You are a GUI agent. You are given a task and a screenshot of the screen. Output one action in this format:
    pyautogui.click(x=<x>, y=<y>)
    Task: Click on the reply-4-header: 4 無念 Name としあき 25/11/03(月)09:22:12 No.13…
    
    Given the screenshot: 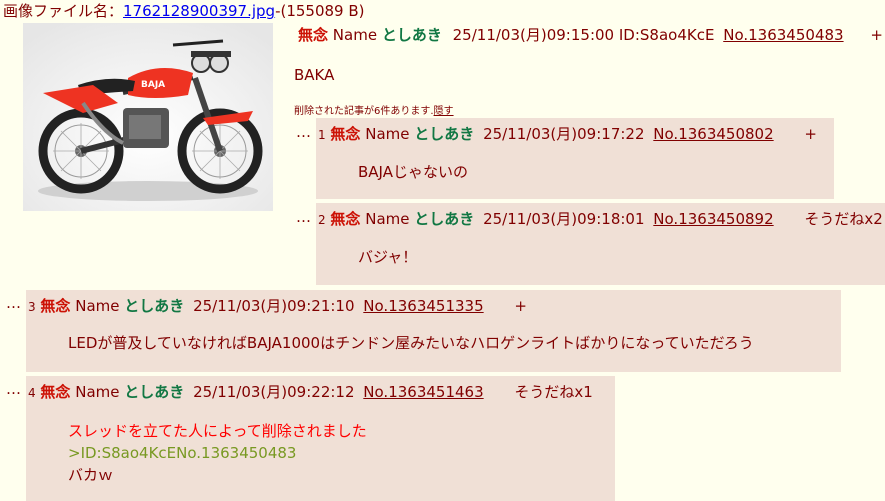 What is the action you would take?
    pyautogui.click(x=310, y=391)
    